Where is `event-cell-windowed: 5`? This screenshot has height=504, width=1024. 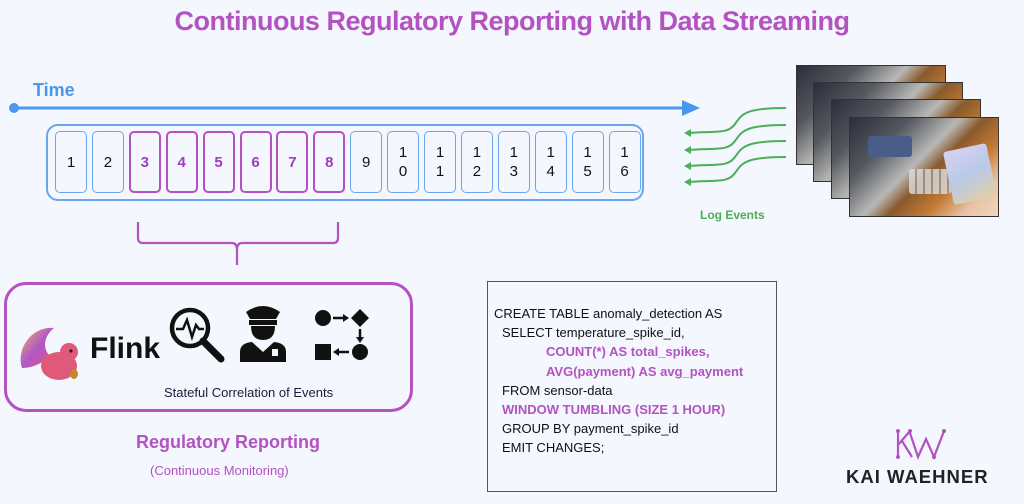 event-cell-windowed: 5 is located at coordinates (218, 162).